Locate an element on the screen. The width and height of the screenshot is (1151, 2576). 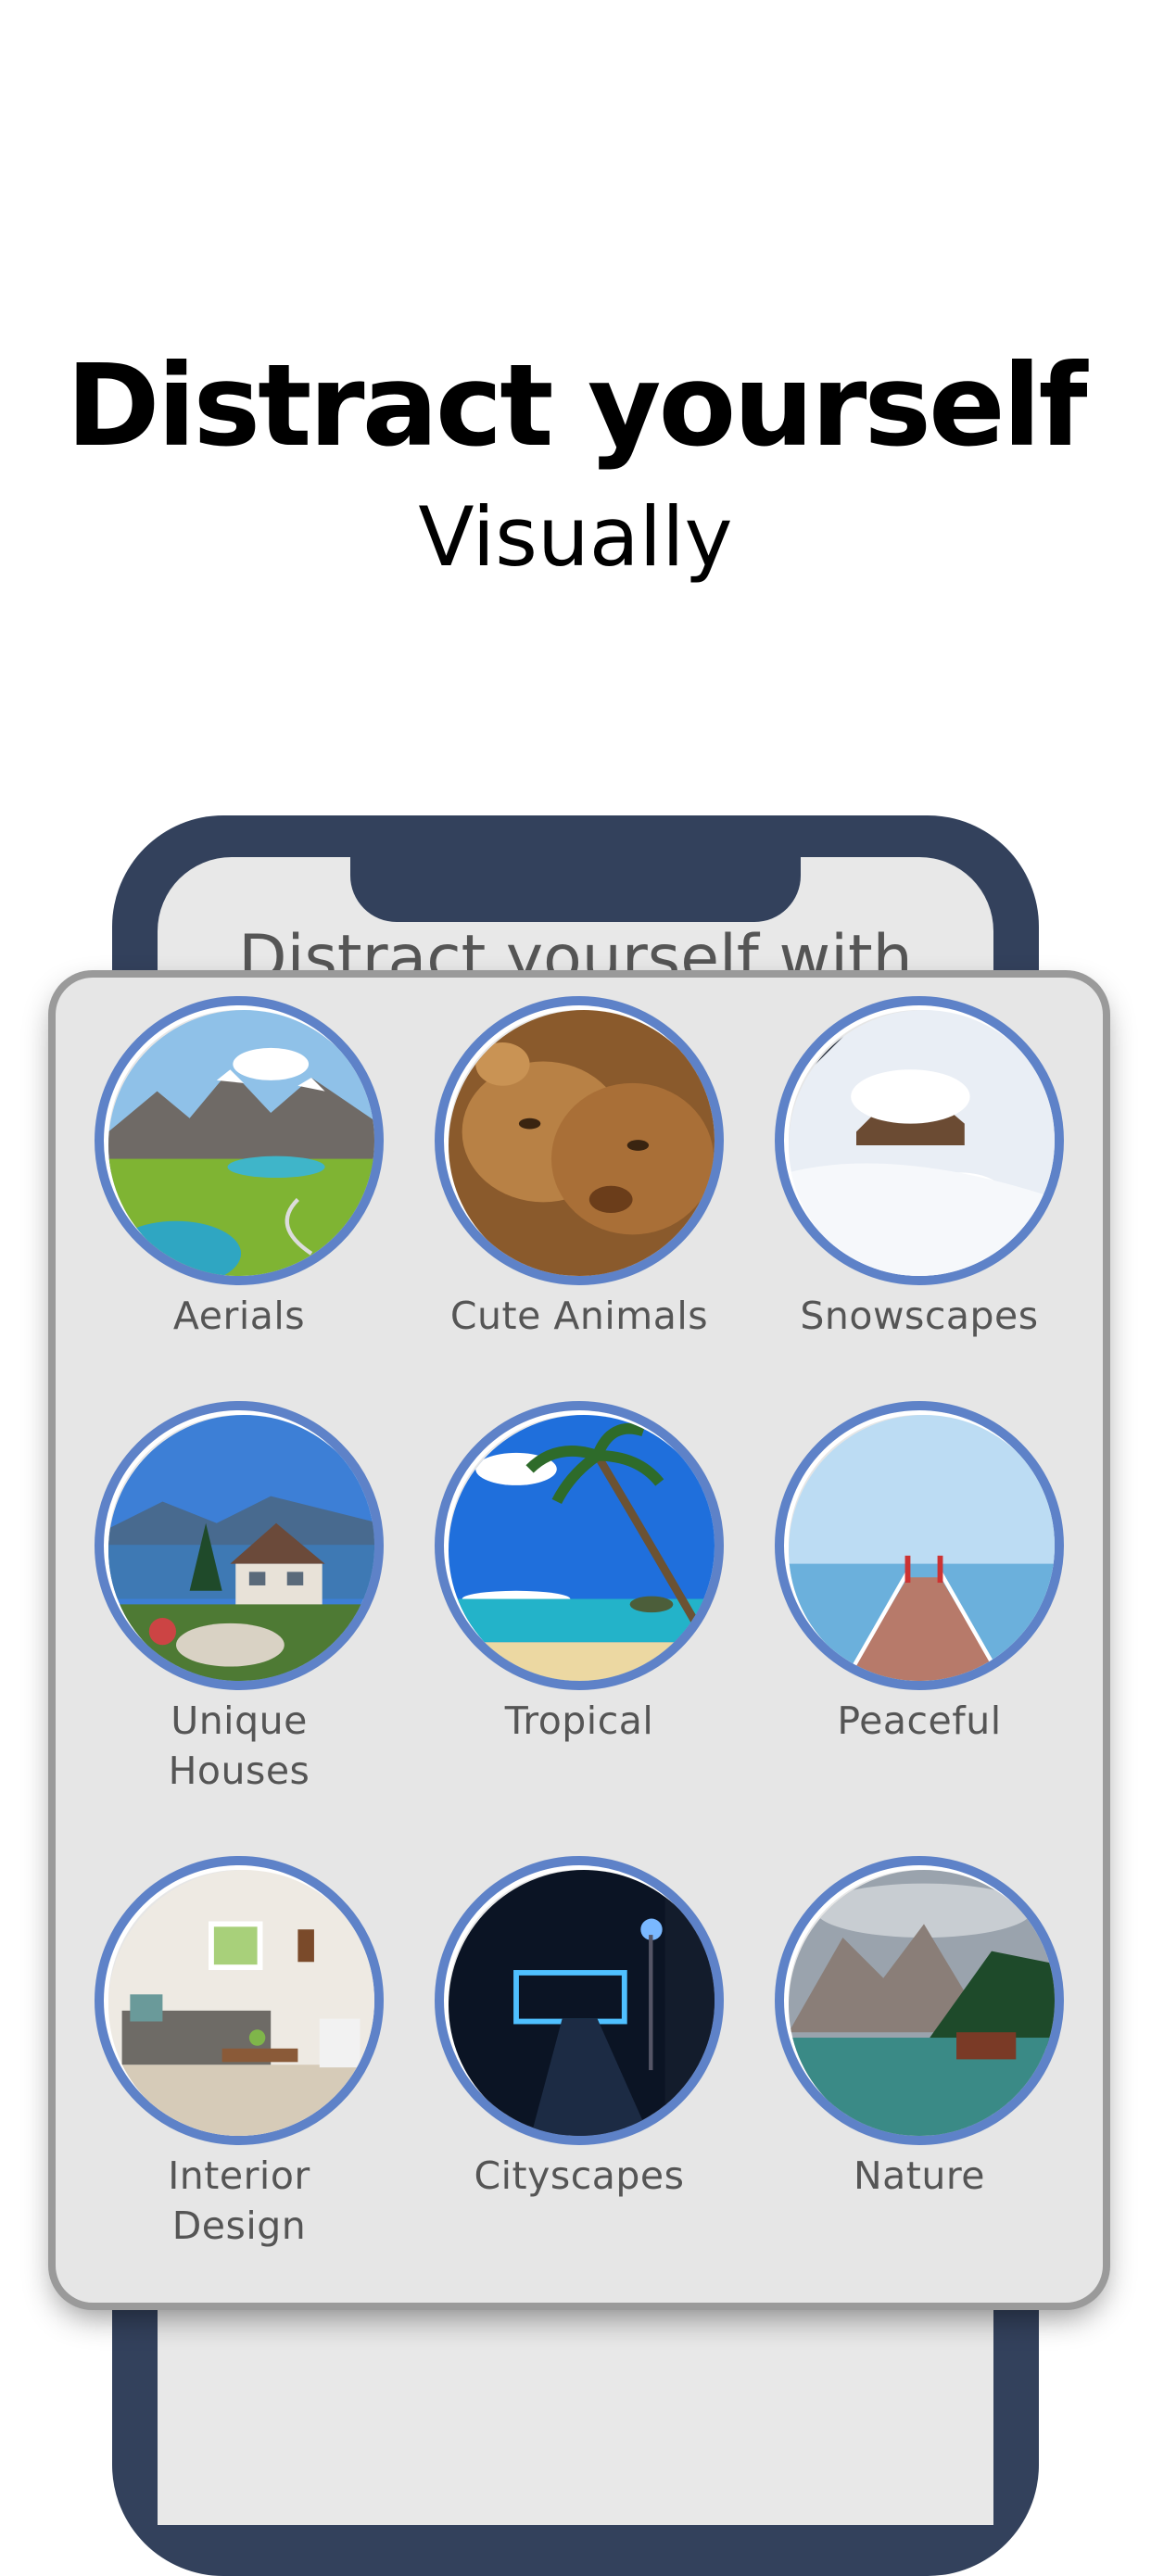
lakeside-house-image is located at coordinates (239, 1545).